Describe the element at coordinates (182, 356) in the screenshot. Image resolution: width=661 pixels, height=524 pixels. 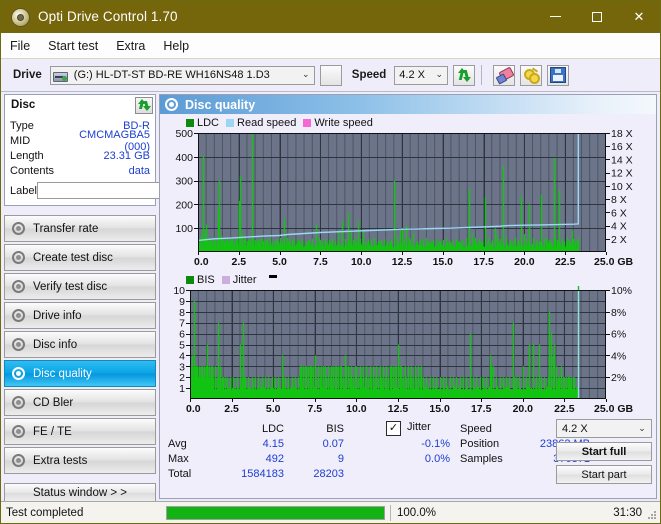
I see `svg-text: 4` at that location.